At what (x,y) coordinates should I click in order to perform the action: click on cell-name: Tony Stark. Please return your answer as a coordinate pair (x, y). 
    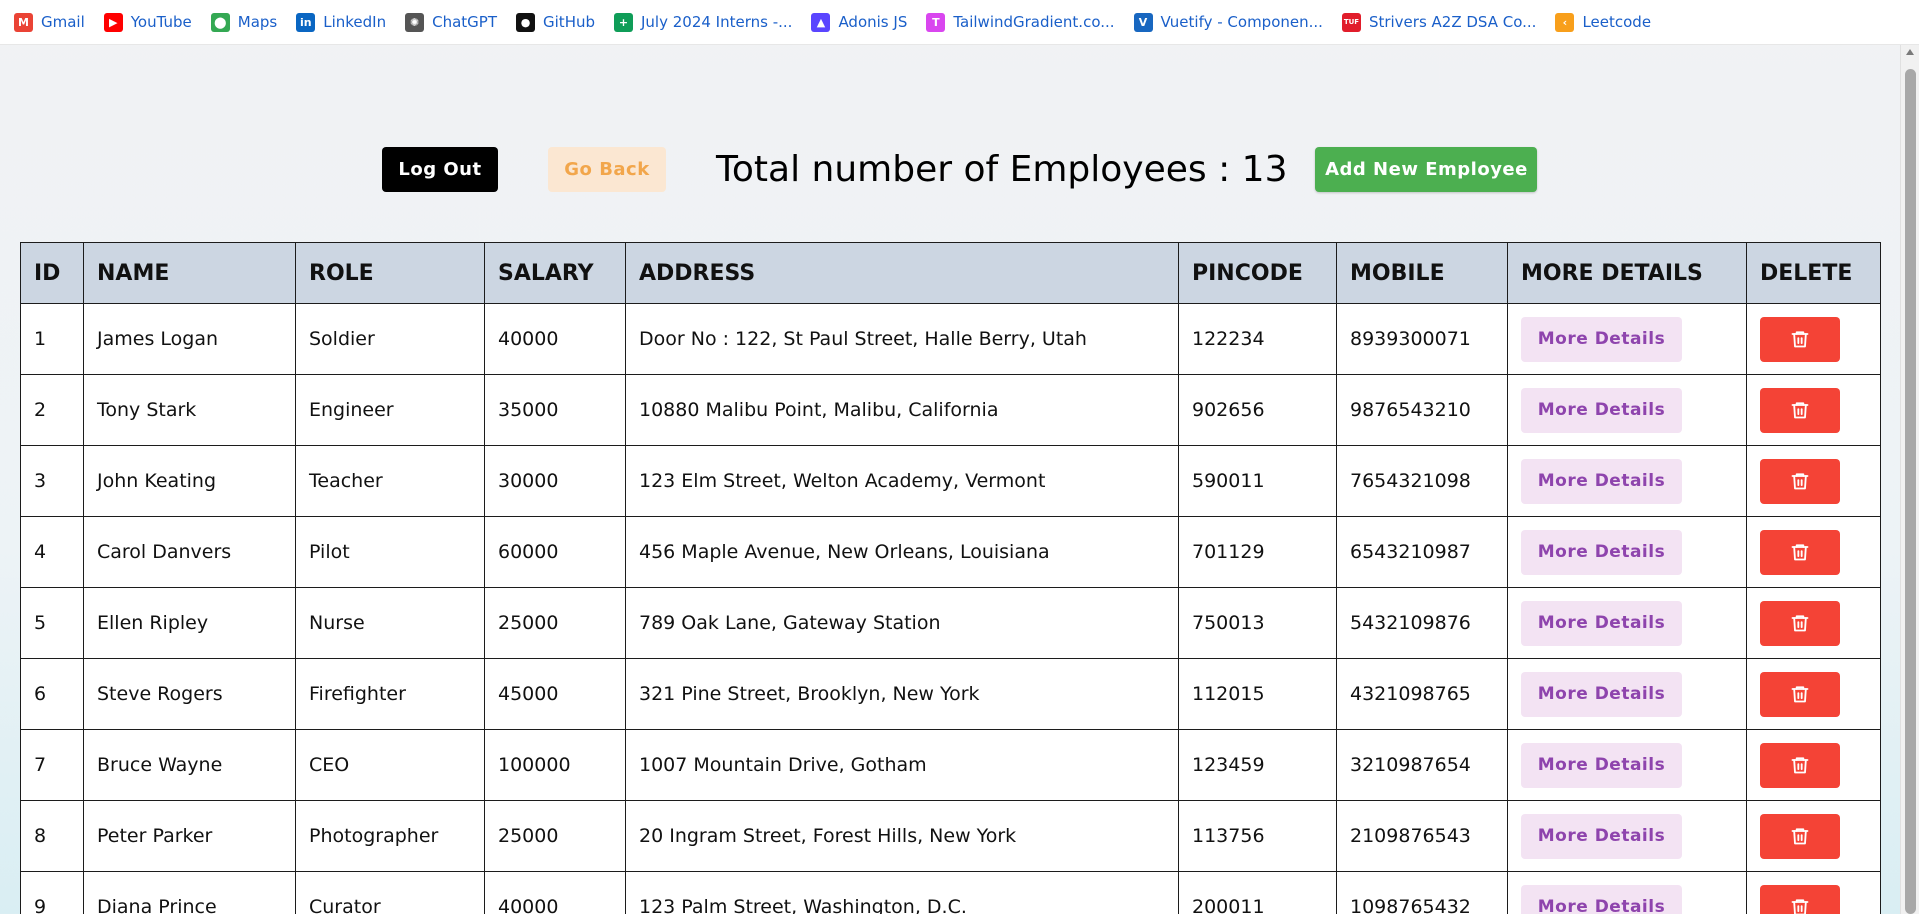
    Looking at the image, I should click on (189, 410).